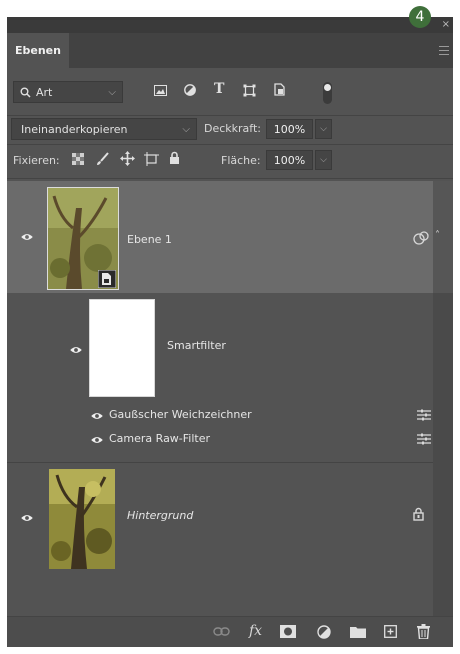  What do you see at coordinates (219, 89) in the screenshot?
I see `type-filter-icon: T` at bounding box center [219, 89].